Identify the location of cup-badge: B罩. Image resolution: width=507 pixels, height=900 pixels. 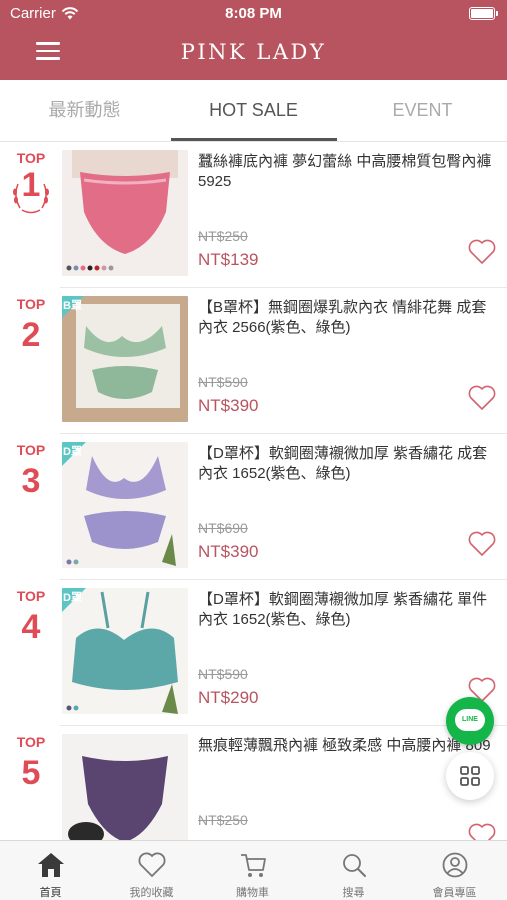
(72, 306).